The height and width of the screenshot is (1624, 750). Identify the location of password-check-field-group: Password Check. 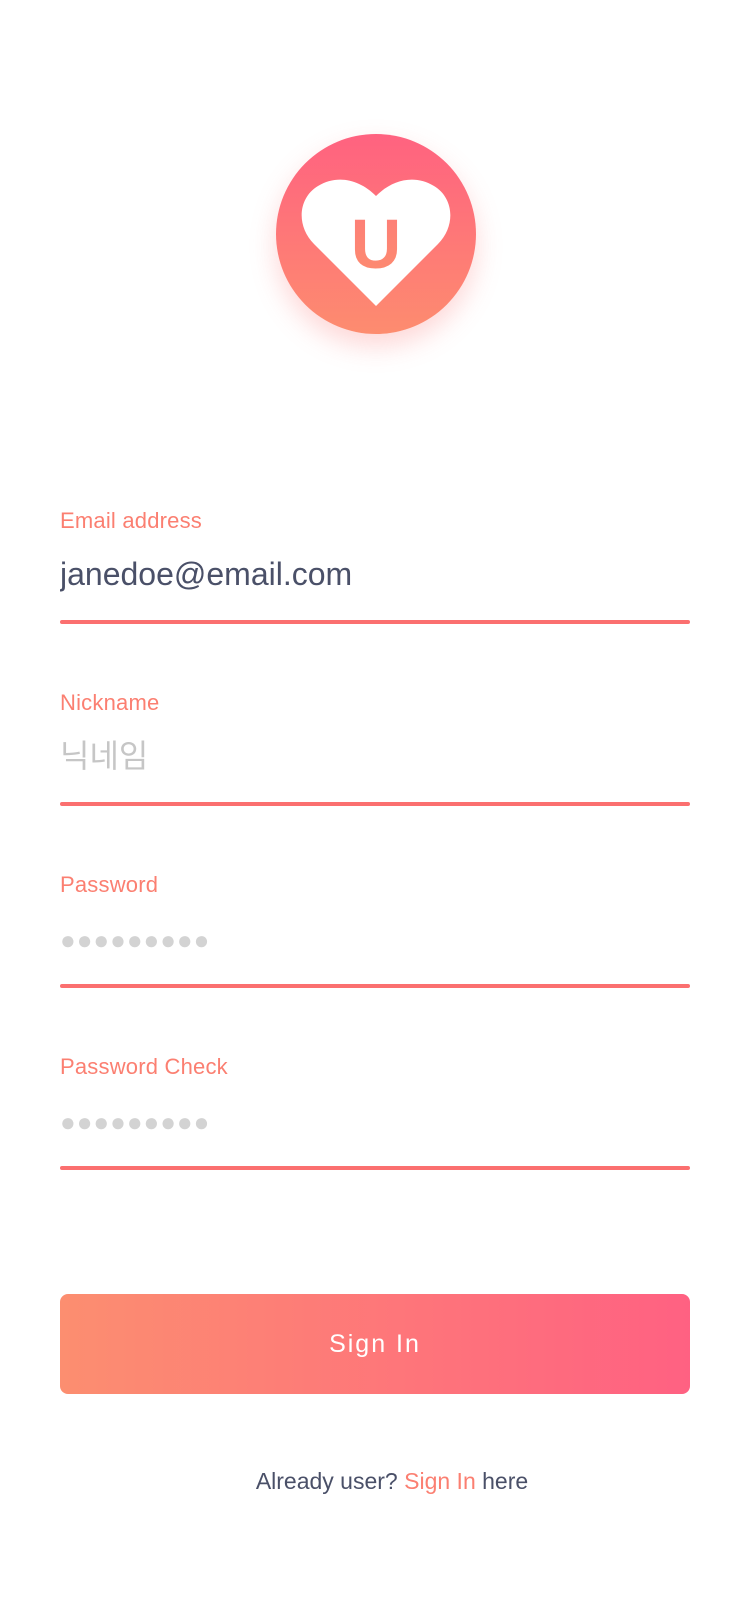
(375, 1114).